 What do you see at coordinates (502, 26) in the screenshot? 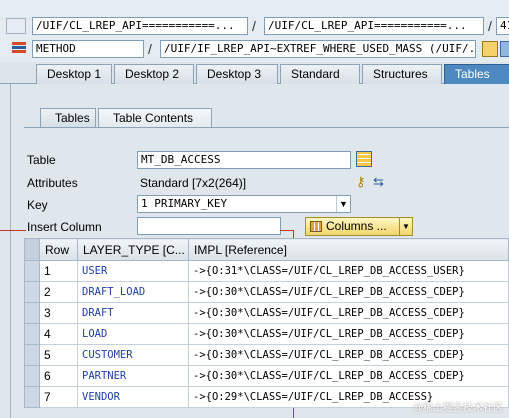
I see `path-field-3: 41` at bounding box center [502, 26].